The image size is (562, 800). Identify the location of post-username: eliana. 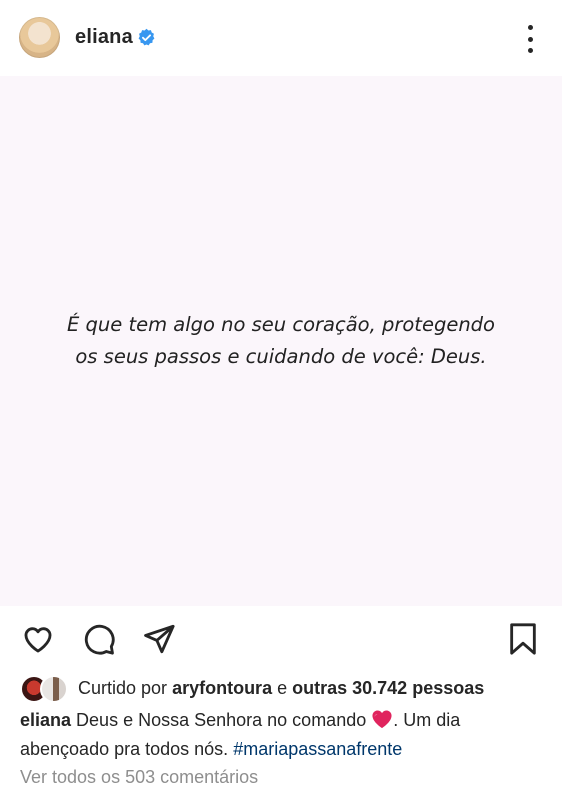
(104, 37).